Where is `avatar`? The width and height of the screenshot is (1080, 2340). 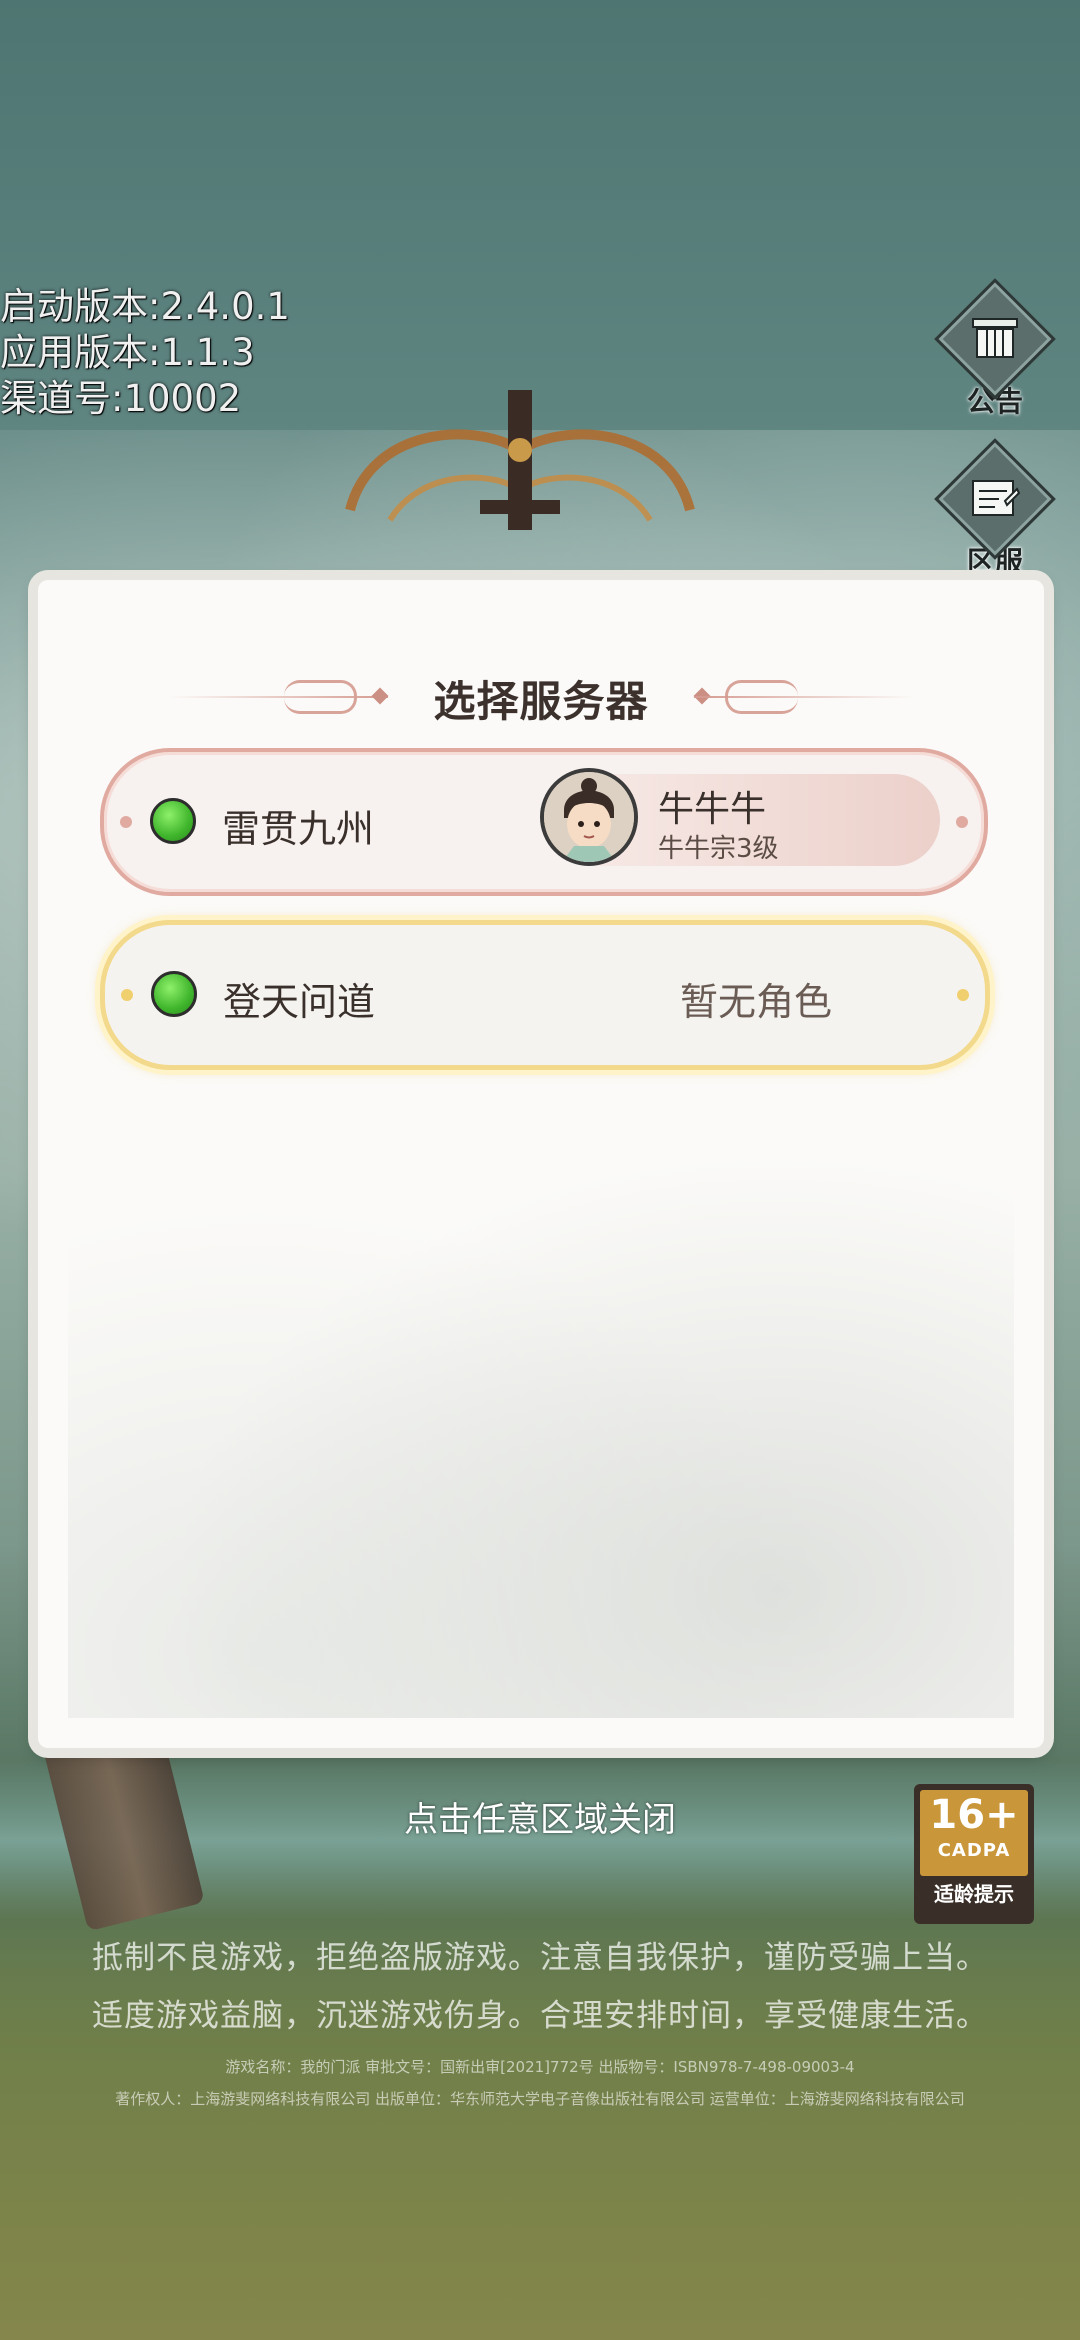 avatar is located at coordinates (589, 817).